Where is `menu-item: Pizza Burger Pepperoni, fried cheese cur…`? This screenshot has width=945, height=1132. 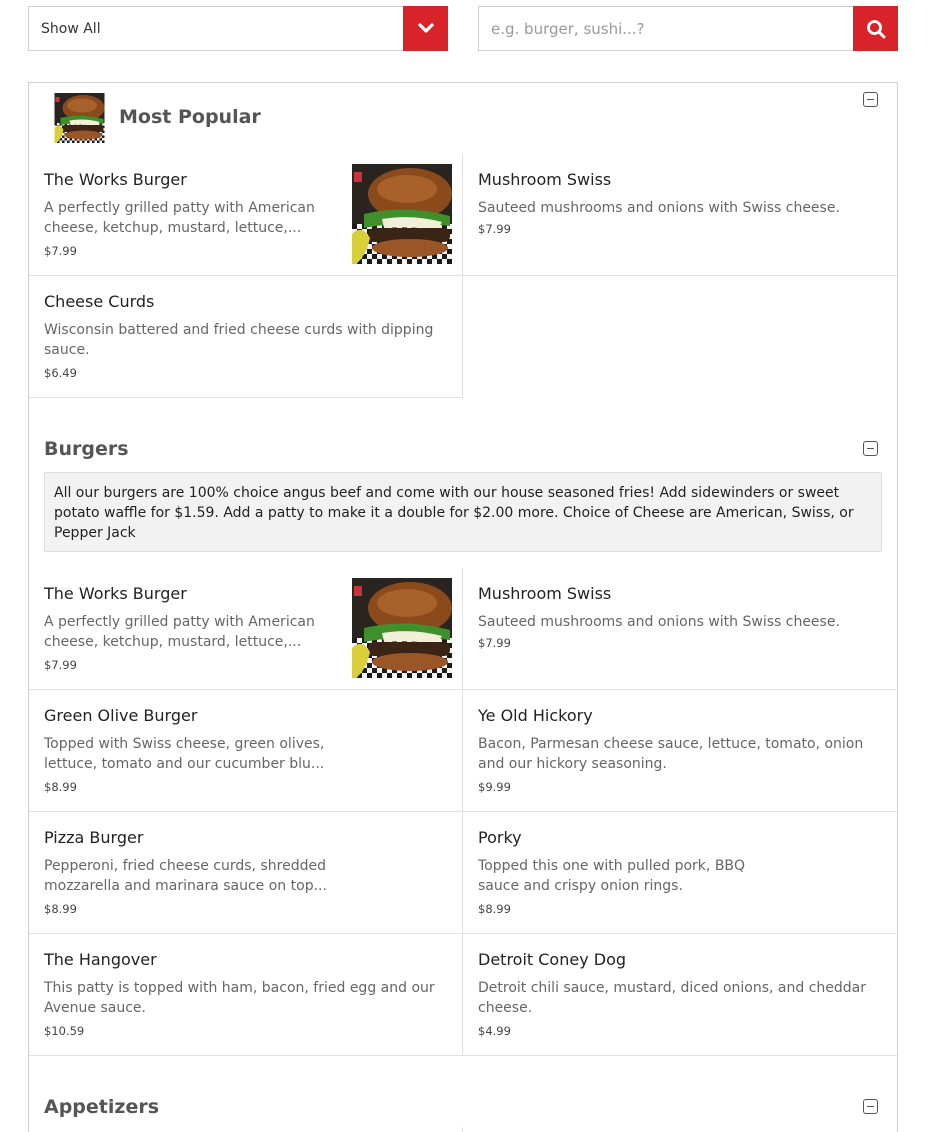 menu-item: Pizza Burger Pepperoni, fried cheese cur… is located at coordinates (246, 873).